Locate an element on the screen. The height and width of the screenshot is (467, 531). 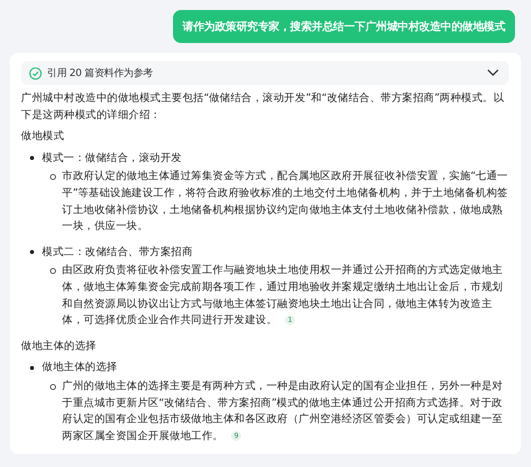
list-item-title: 做地主体的选择 is located at coordinates (80, 368).